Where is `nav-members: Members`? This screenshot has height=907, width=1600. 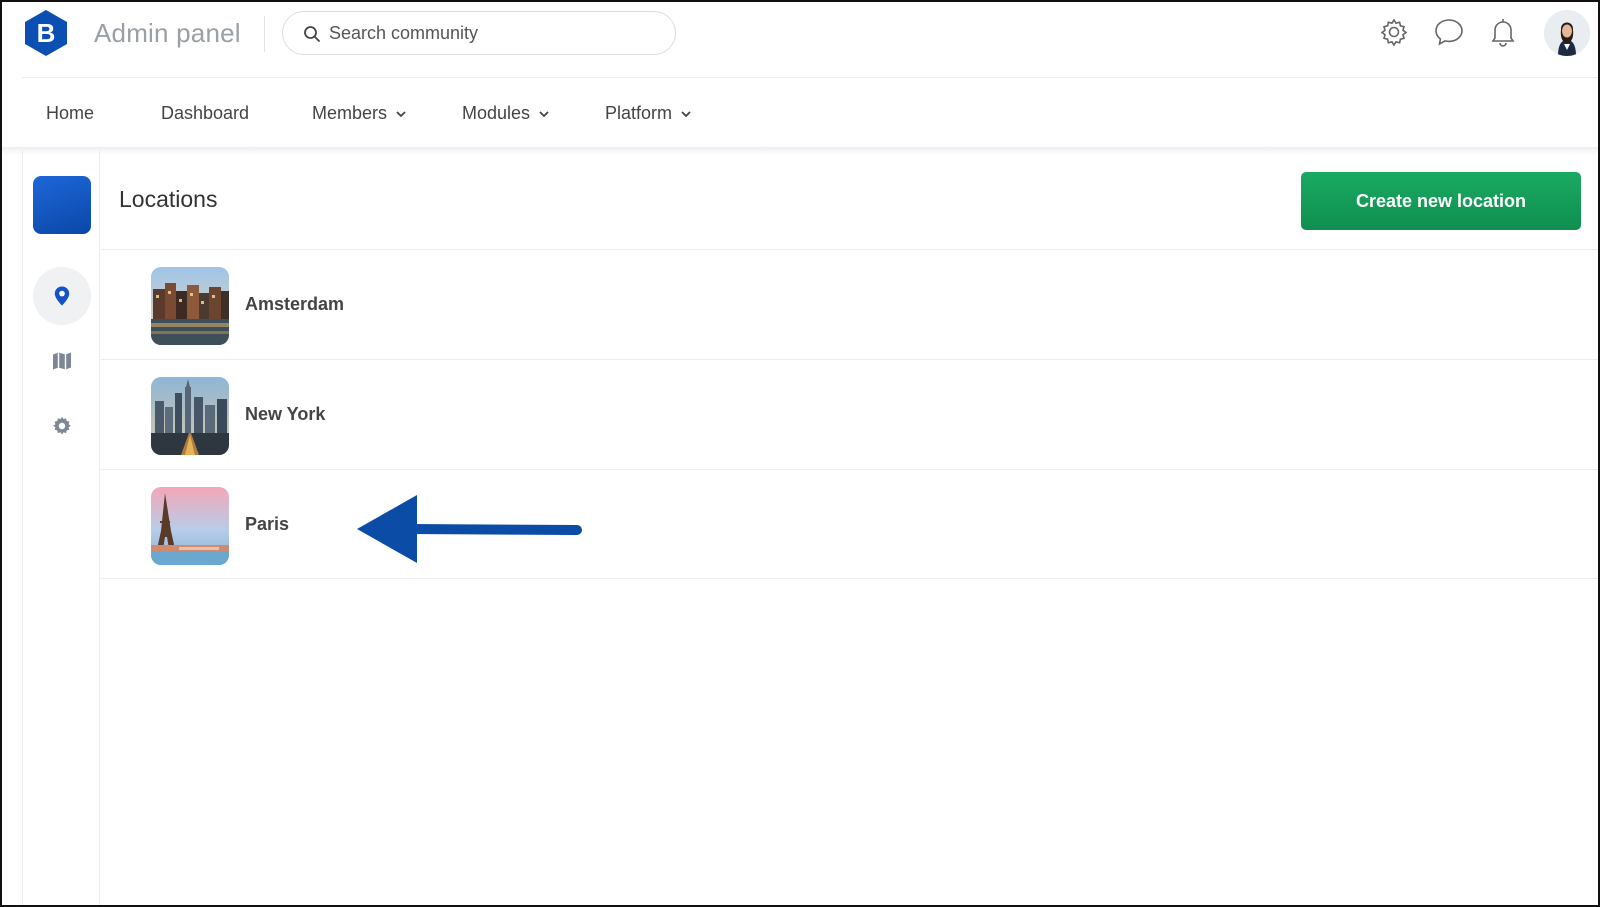
nav-members: Members is located at coordinates (359, 113).